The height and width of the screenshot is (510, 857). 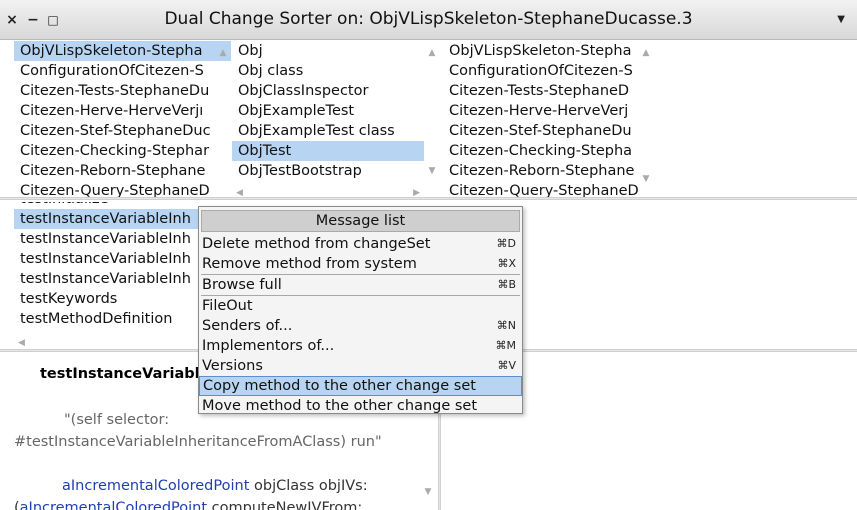 What do you see at coordinates (316, 244) in the screenshot?
I see `menu-item-label: Delete method from changeSet` at bounding box center [316, 244].